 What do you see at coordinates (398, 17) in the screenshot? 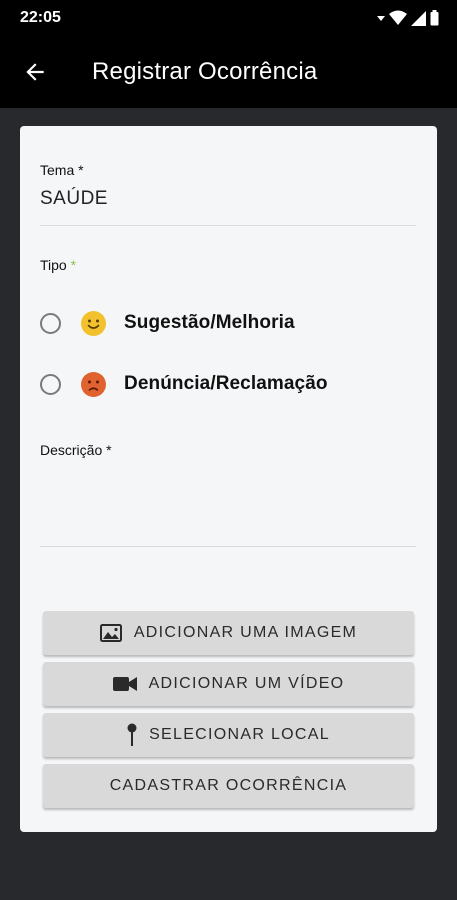
I see `wifi-icon` at bounding box center [398, 17].